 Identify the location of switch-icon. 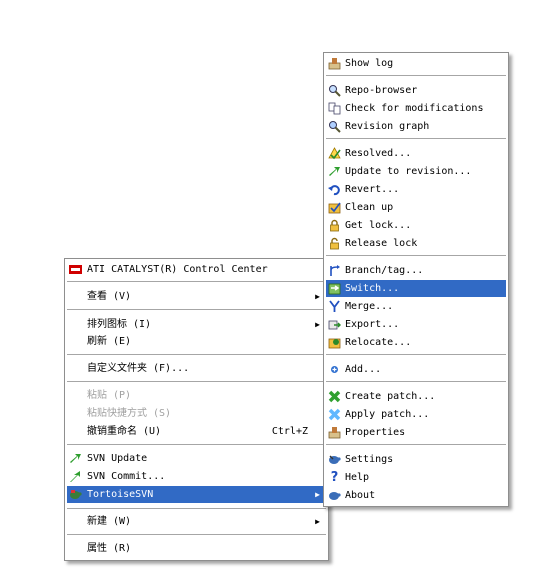
(334, 288).